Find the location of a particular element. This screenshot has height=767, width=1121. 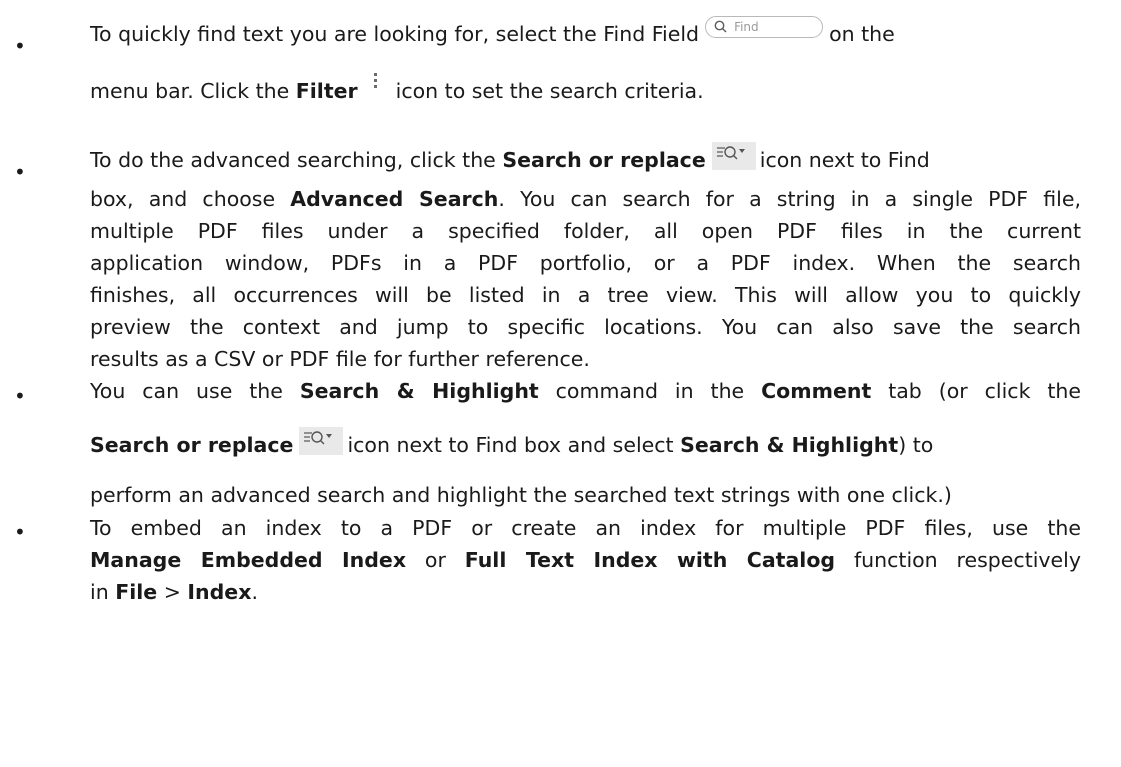

text-segment: box, and choose is located at coordinates (190, 199).